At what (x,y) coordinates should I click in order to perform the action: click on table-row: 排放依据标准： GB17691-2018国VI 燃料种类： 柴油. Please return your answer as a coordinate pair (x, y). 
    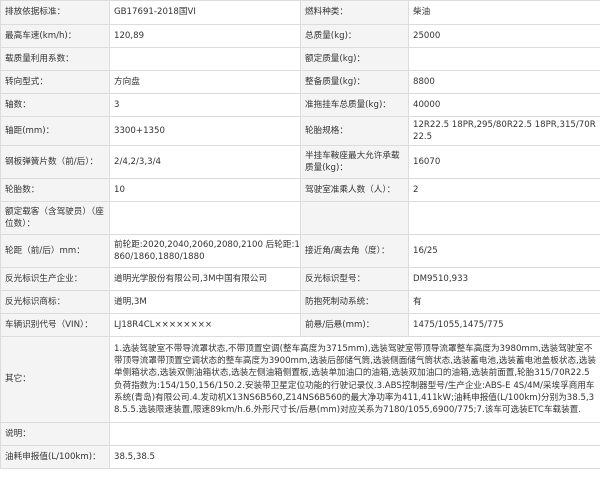
    Looking at the image, I should click on (300, 12).